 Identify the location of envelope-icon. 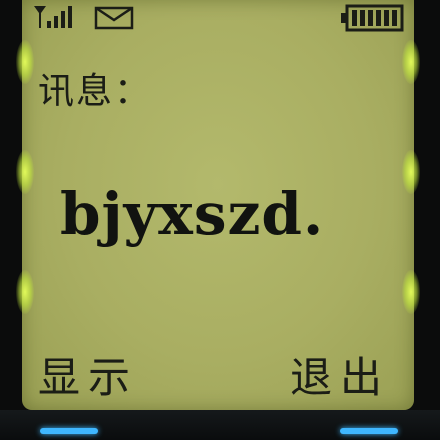
(114, 18).